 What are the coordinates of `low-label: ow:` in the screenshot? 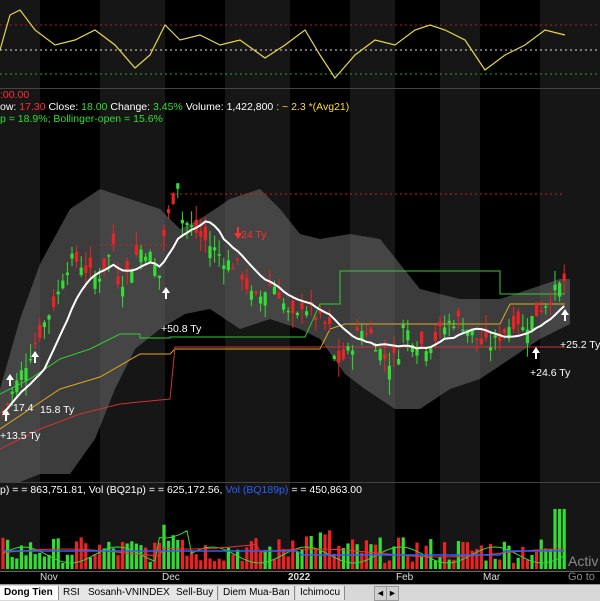 It's located at (8, 107).